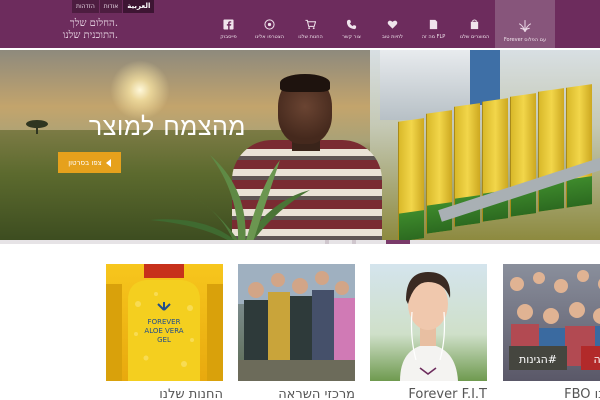 This screenshot has width=600, height=400. I want to click on card-forever-fit: Forever F.I.T, so click(428, 332).